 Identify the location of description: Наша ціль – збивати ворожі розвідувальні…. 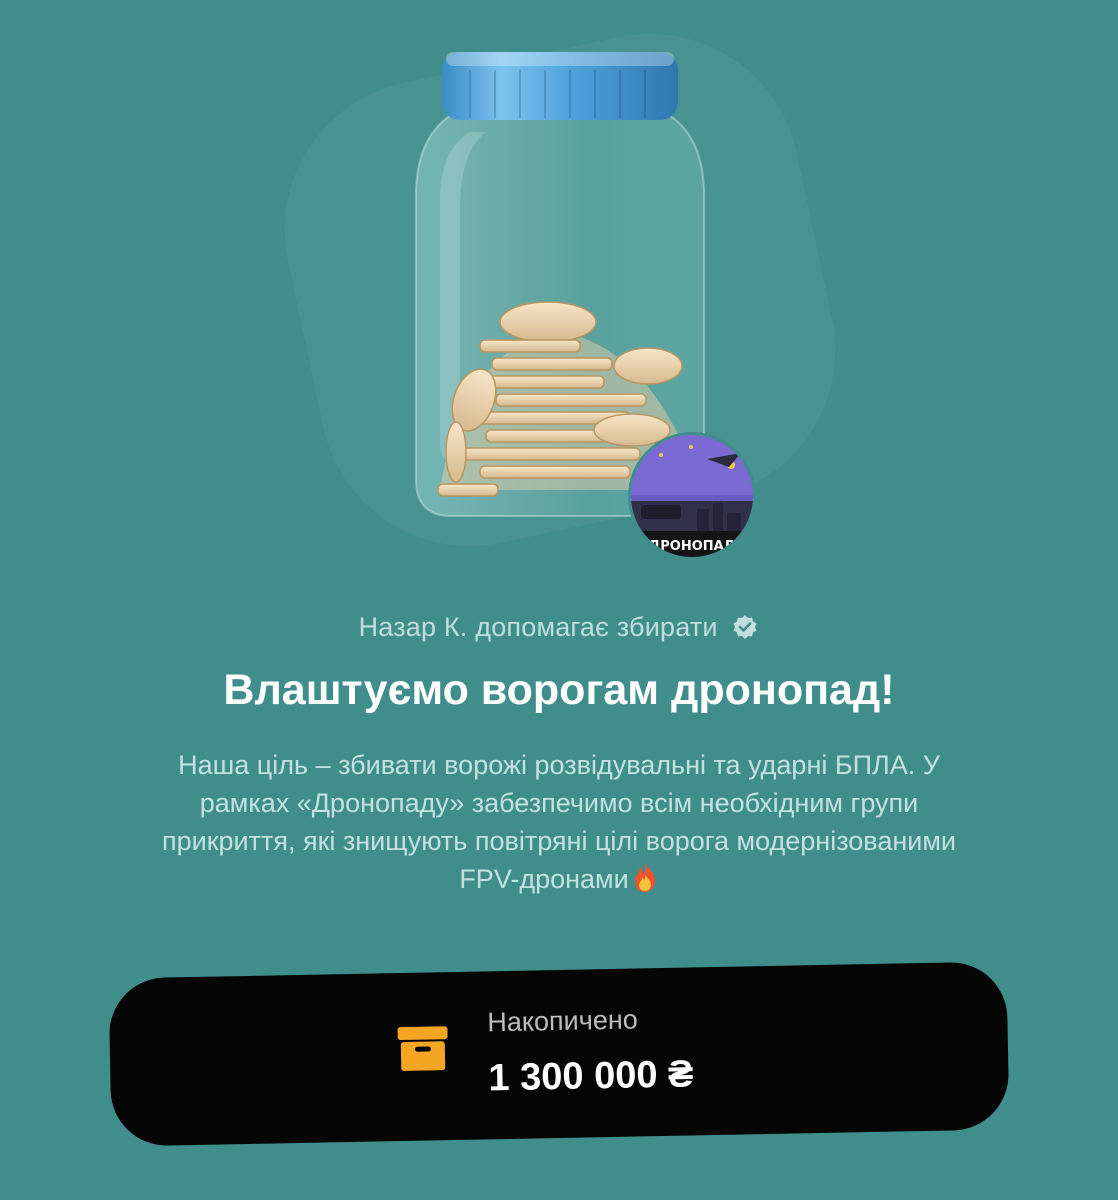
(559, 824).